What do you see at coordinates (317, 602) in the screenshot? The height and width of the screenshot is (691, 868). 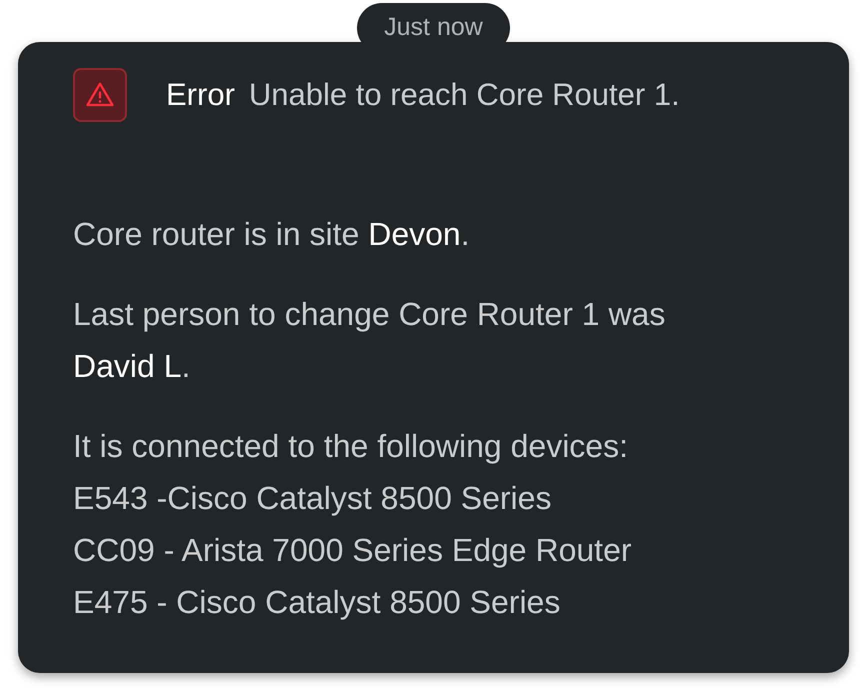 I see `device-line: E475 - Cisco Catalyst 8500 Series` at bounding box center [317, 602].